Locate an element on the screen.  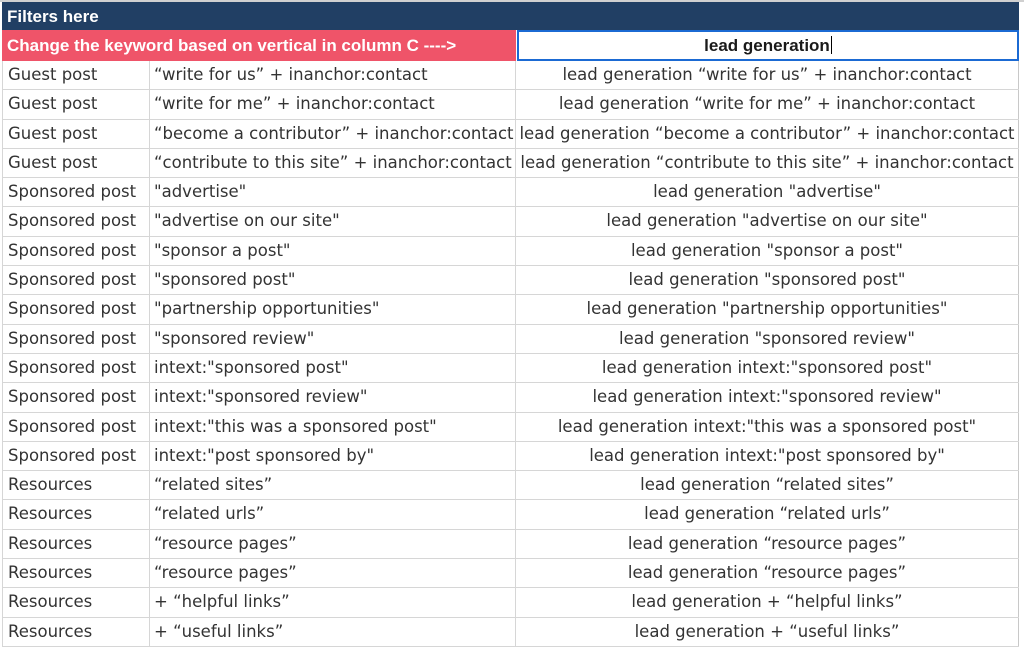
filters-header-cell: Filters here is located at coordinates (510, 16).